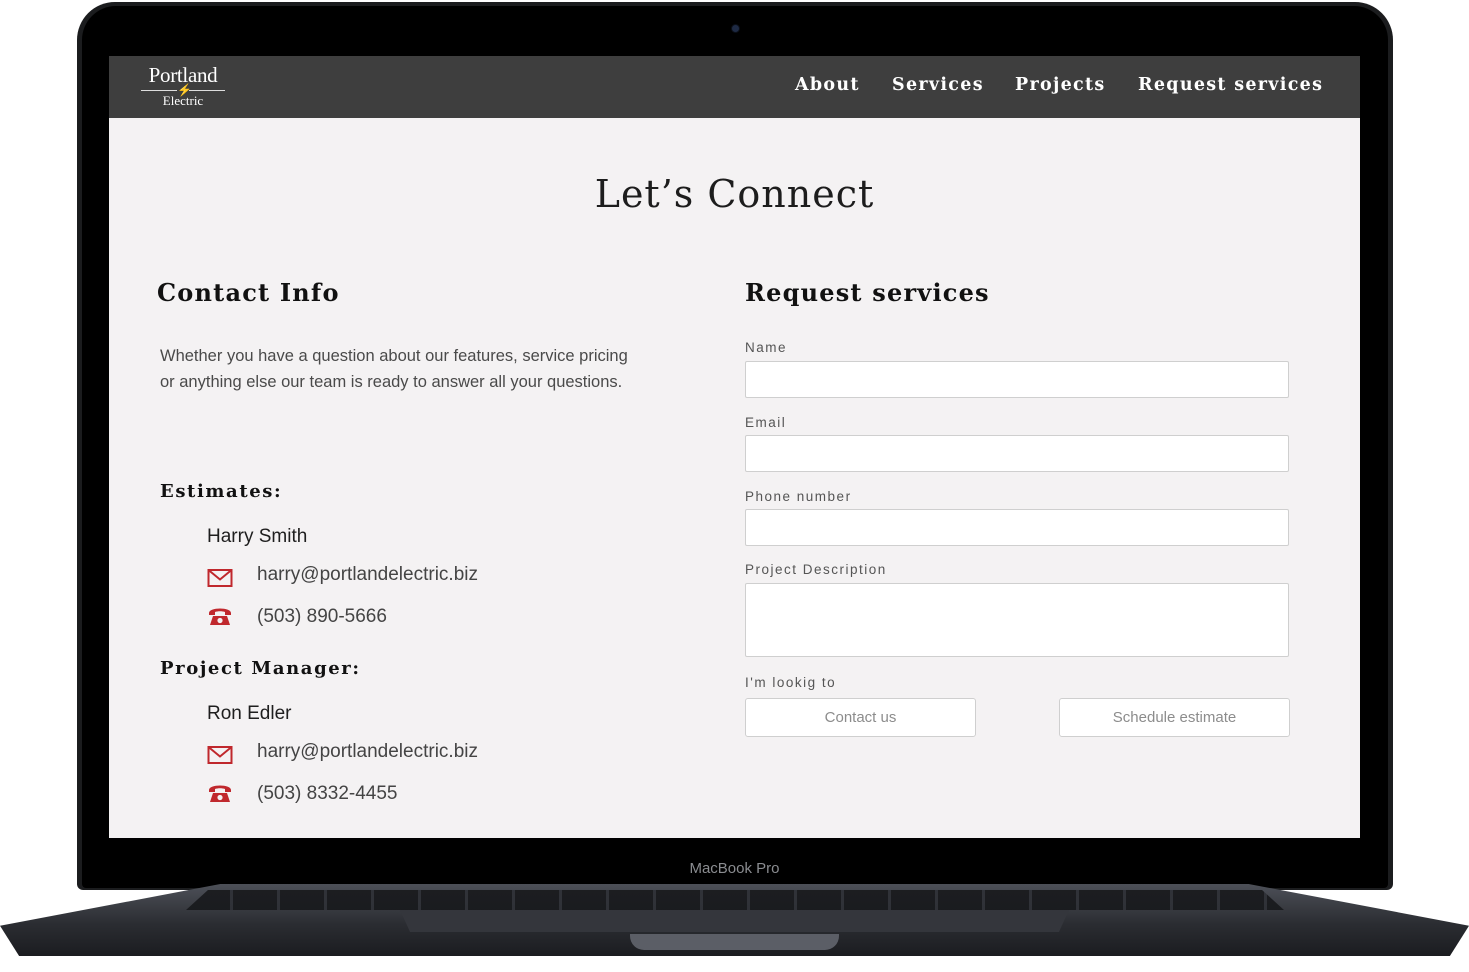 This screenshot has width=1469, height=972. What do you see at coordinates (734, 194) in the screenshot?
I see `page-title: Let’s Connect` at bounding box center [734, 194].